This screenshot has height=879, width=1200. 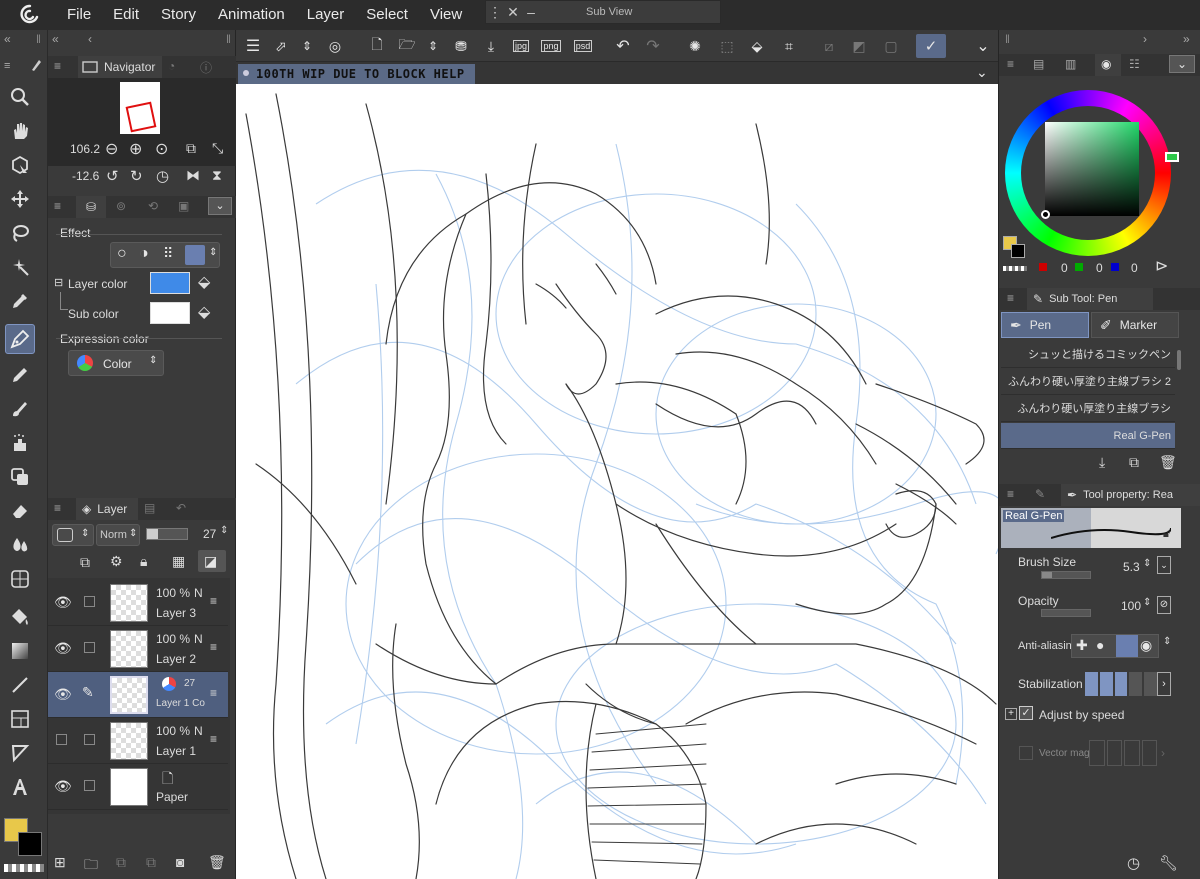 I want to click on download-icon: ⤓, so click(x=1102, y=462).